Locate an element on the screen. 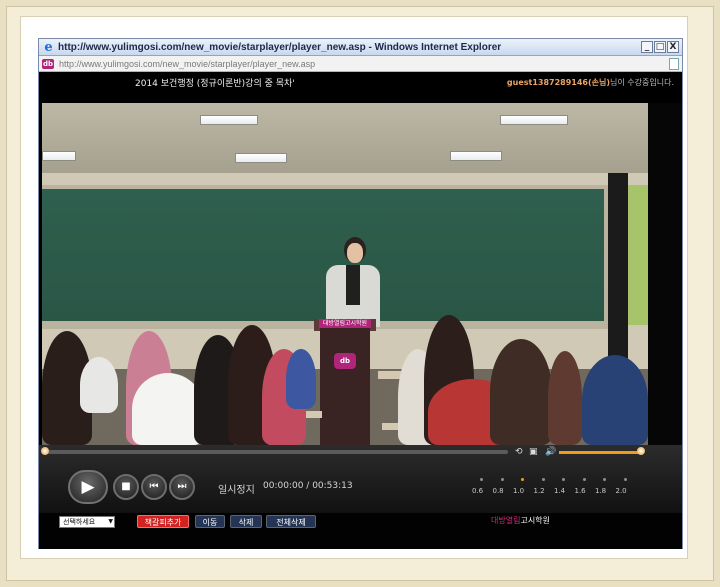 The height and width of the screenshot is (587, 720). speed-label: 1.6 is located at coordinates (580, 491).